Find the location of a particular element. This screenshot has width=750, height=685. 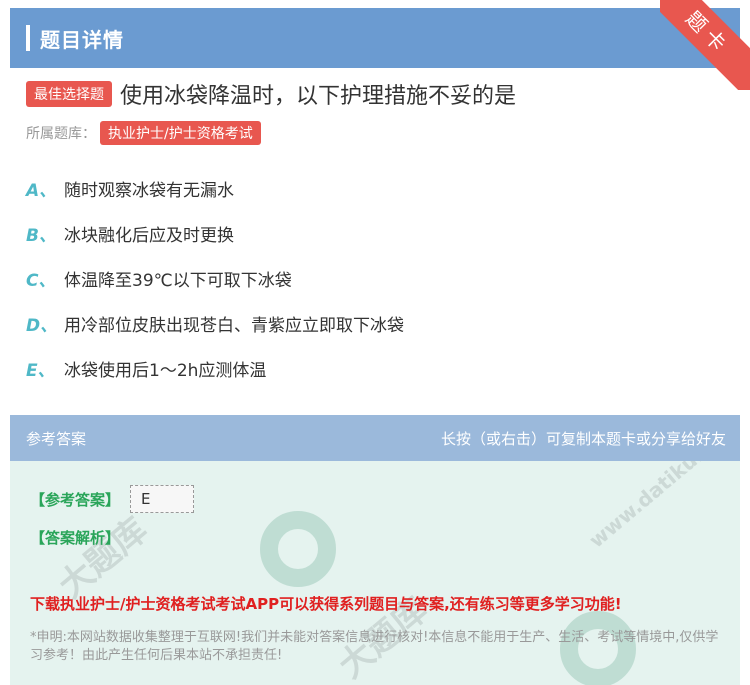

header-bar: 题目详情 is located at coordinates (375, 38).